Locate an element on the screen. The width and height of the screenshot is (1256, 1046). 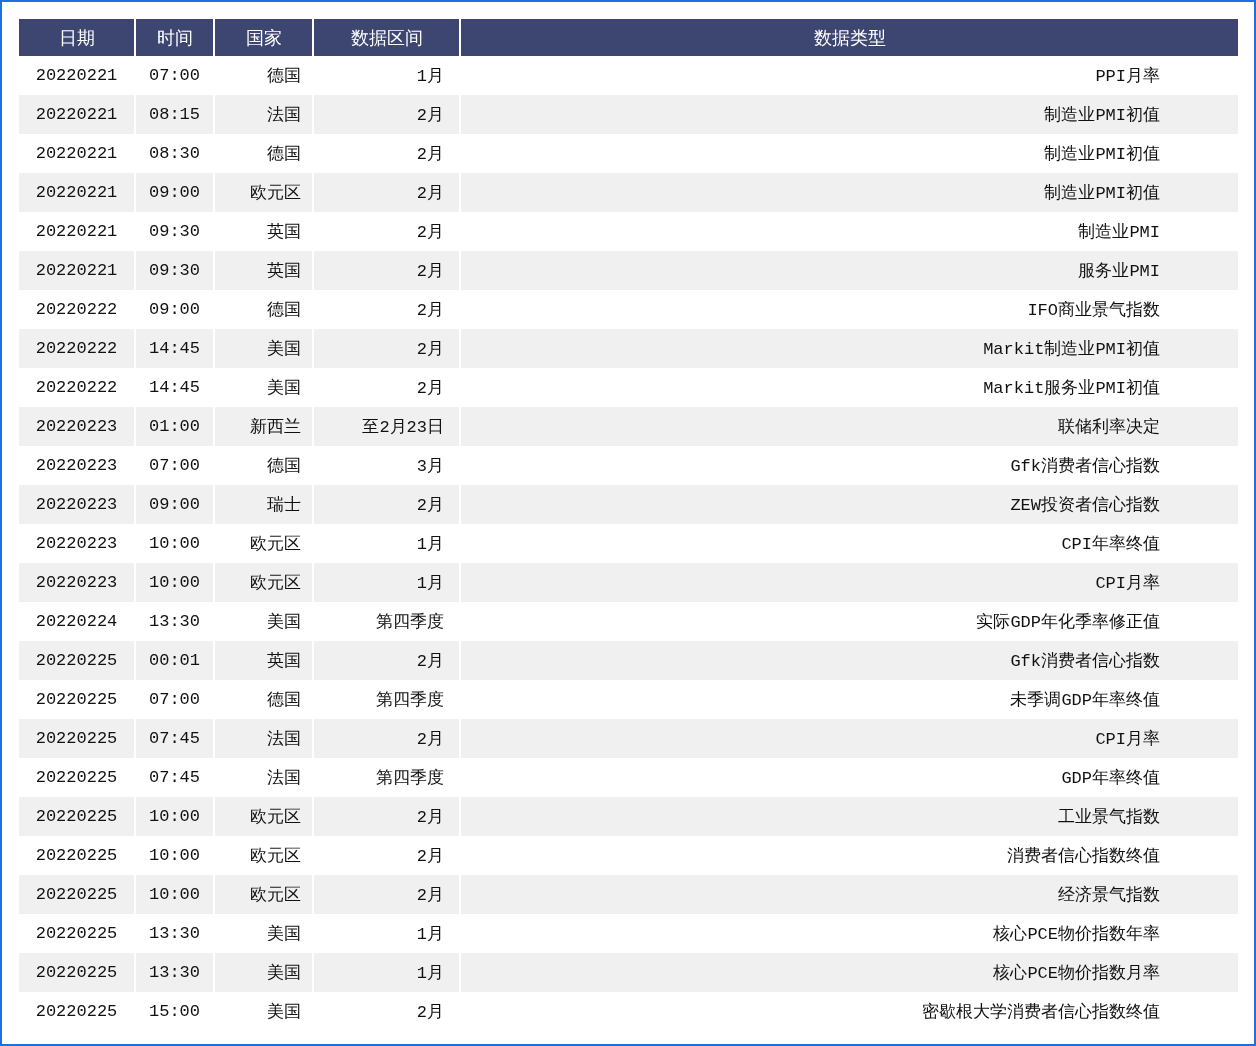
table-cell: 核心PCE物价指数年率 is located at coordinates (849, 933).